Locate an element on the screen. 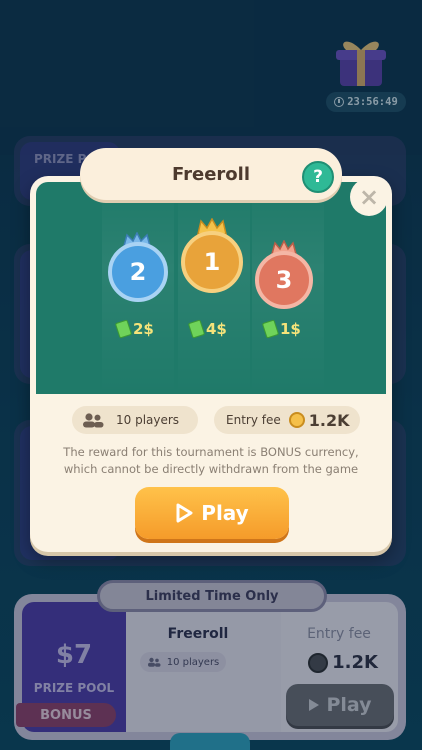 The height and width of the screenshot is (750, 422). medal-second-rank: 2 is located at coordinates (138, 272).